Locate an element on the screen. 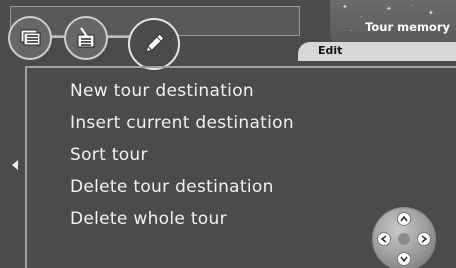 This screenshot has width=456, height=268. list-icon is located at coordinates (30, 37).